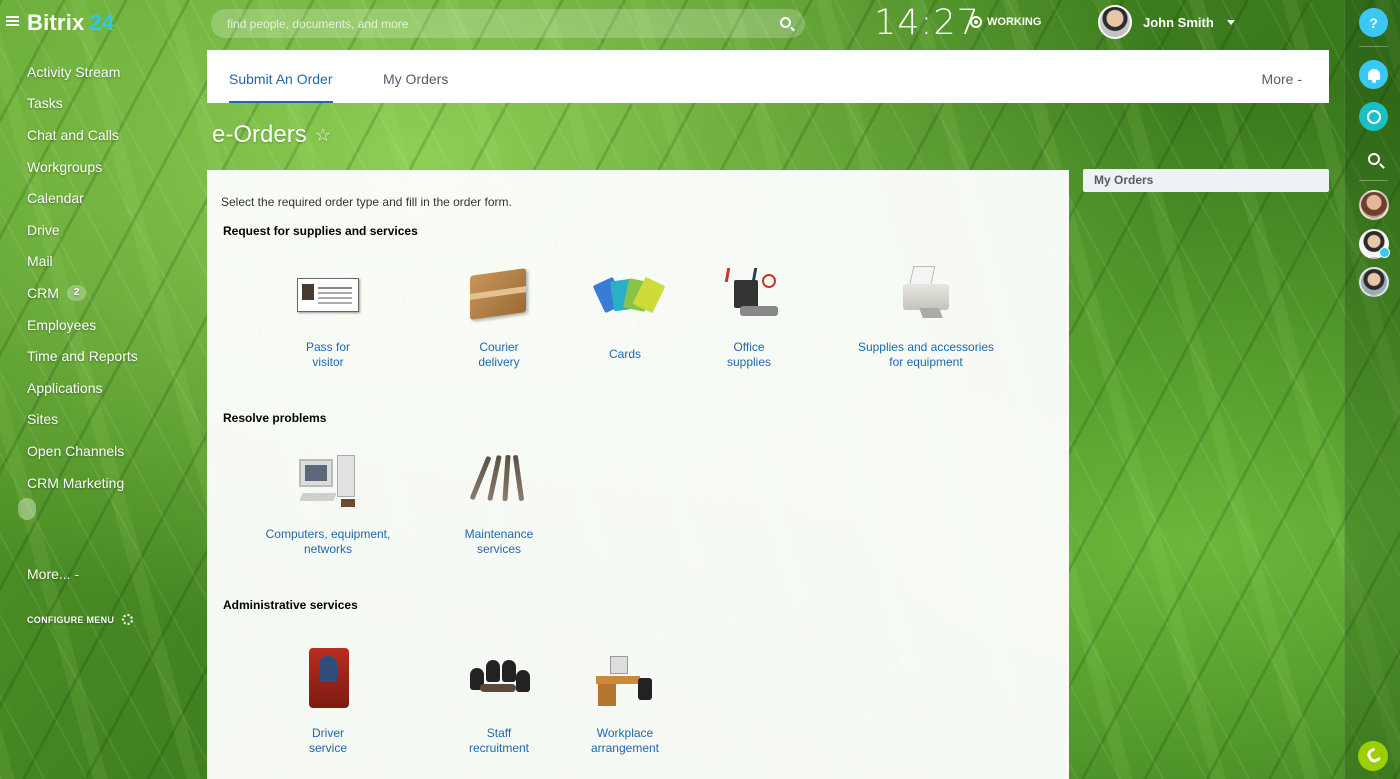 The height and width of the screenshot is (779, 1400). I want to click on bell-icon, so click(1373, 74).